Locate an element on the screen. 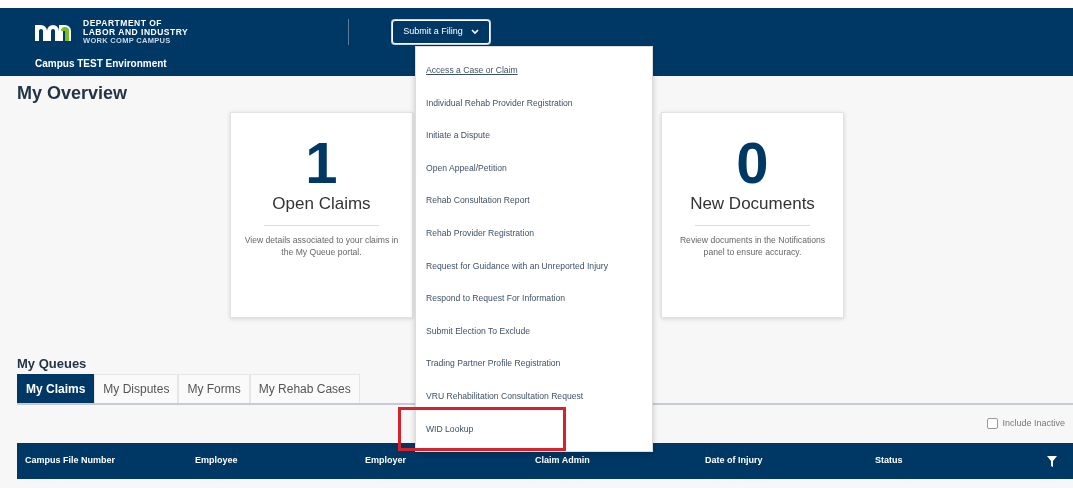  menu-item: Submit Election To Exclude is located at coordinates (534, 332).